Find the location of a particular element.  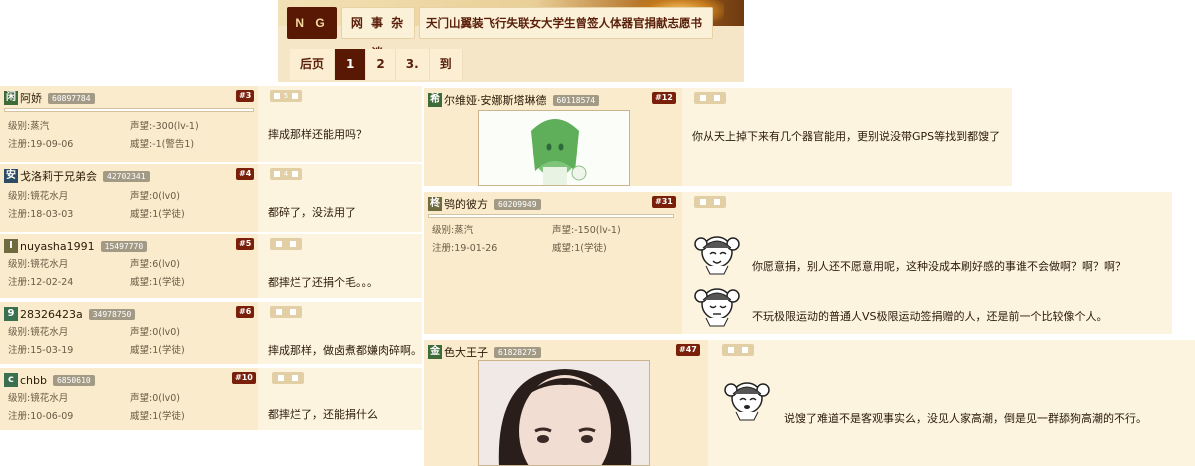

username: 尔维娅·安娜斯塔琳德 is located at coordinates (495, 100).